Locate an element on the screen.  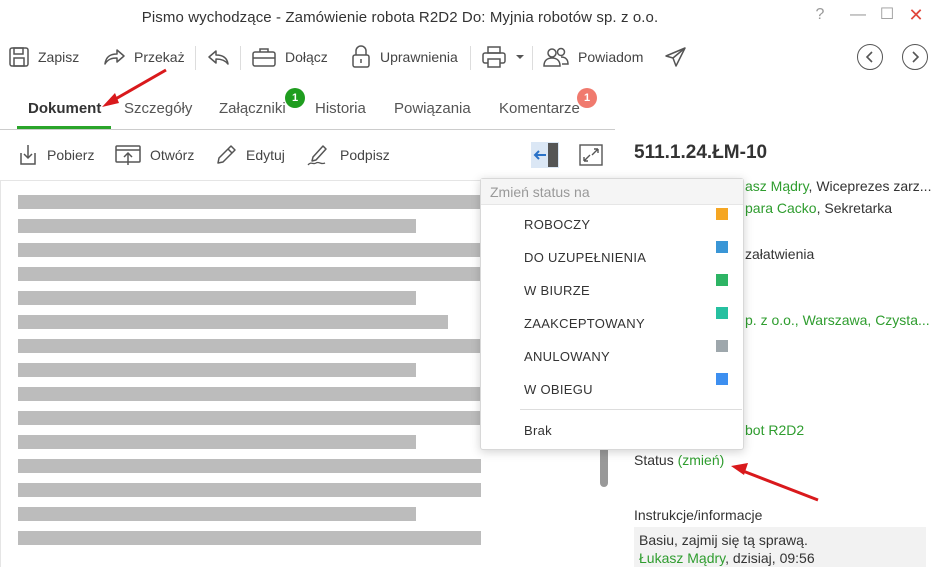
tab-historia: Historia is located at coordinates (340, 108).